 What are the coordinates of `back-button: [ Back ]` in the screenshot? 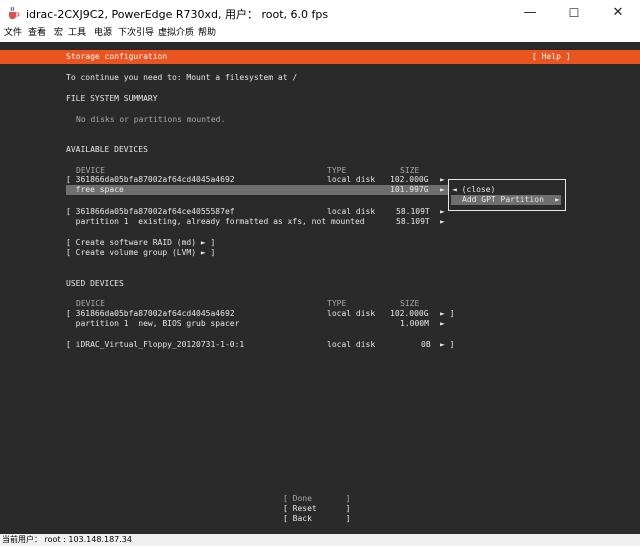 It's located at (316, 519).